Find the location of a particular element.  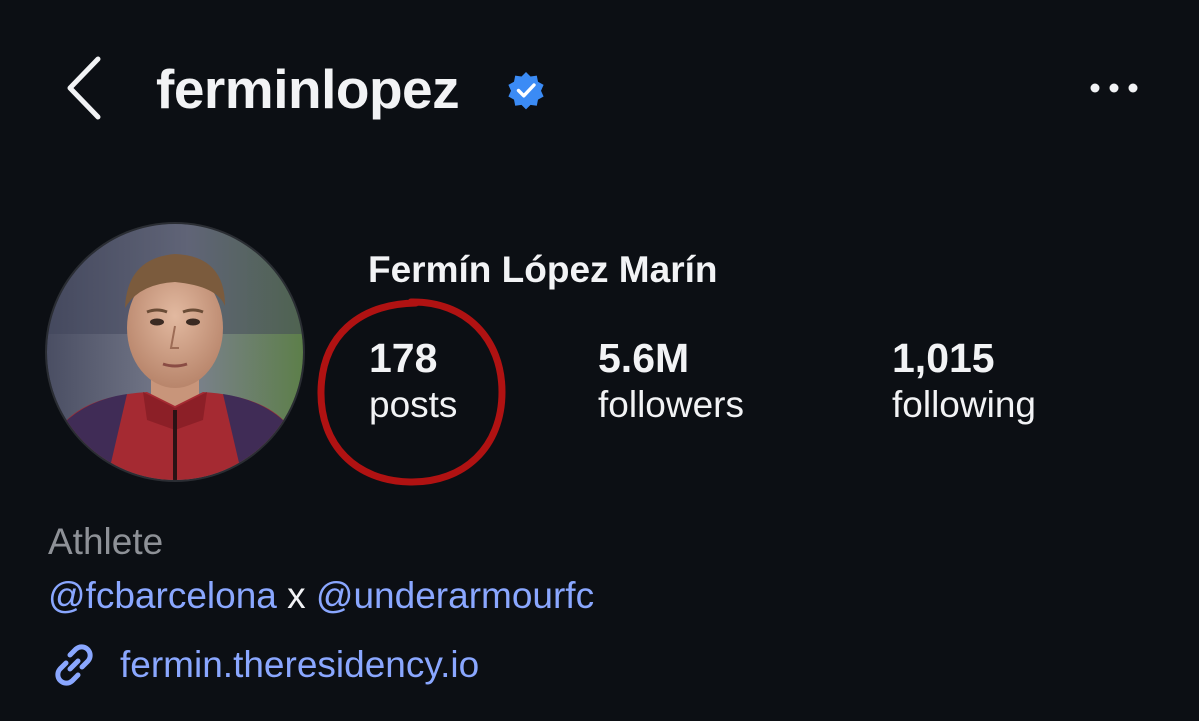

avatar-photo is located at coordinates (175, 352).